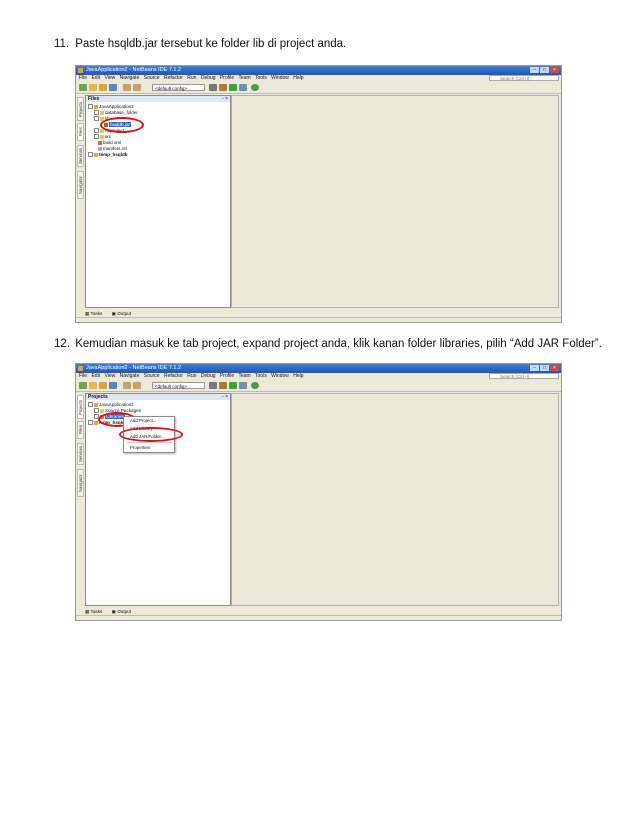  Describe the element at coordinates (62, 344) in the screenshot. I see `step-number: 12.` at that location.